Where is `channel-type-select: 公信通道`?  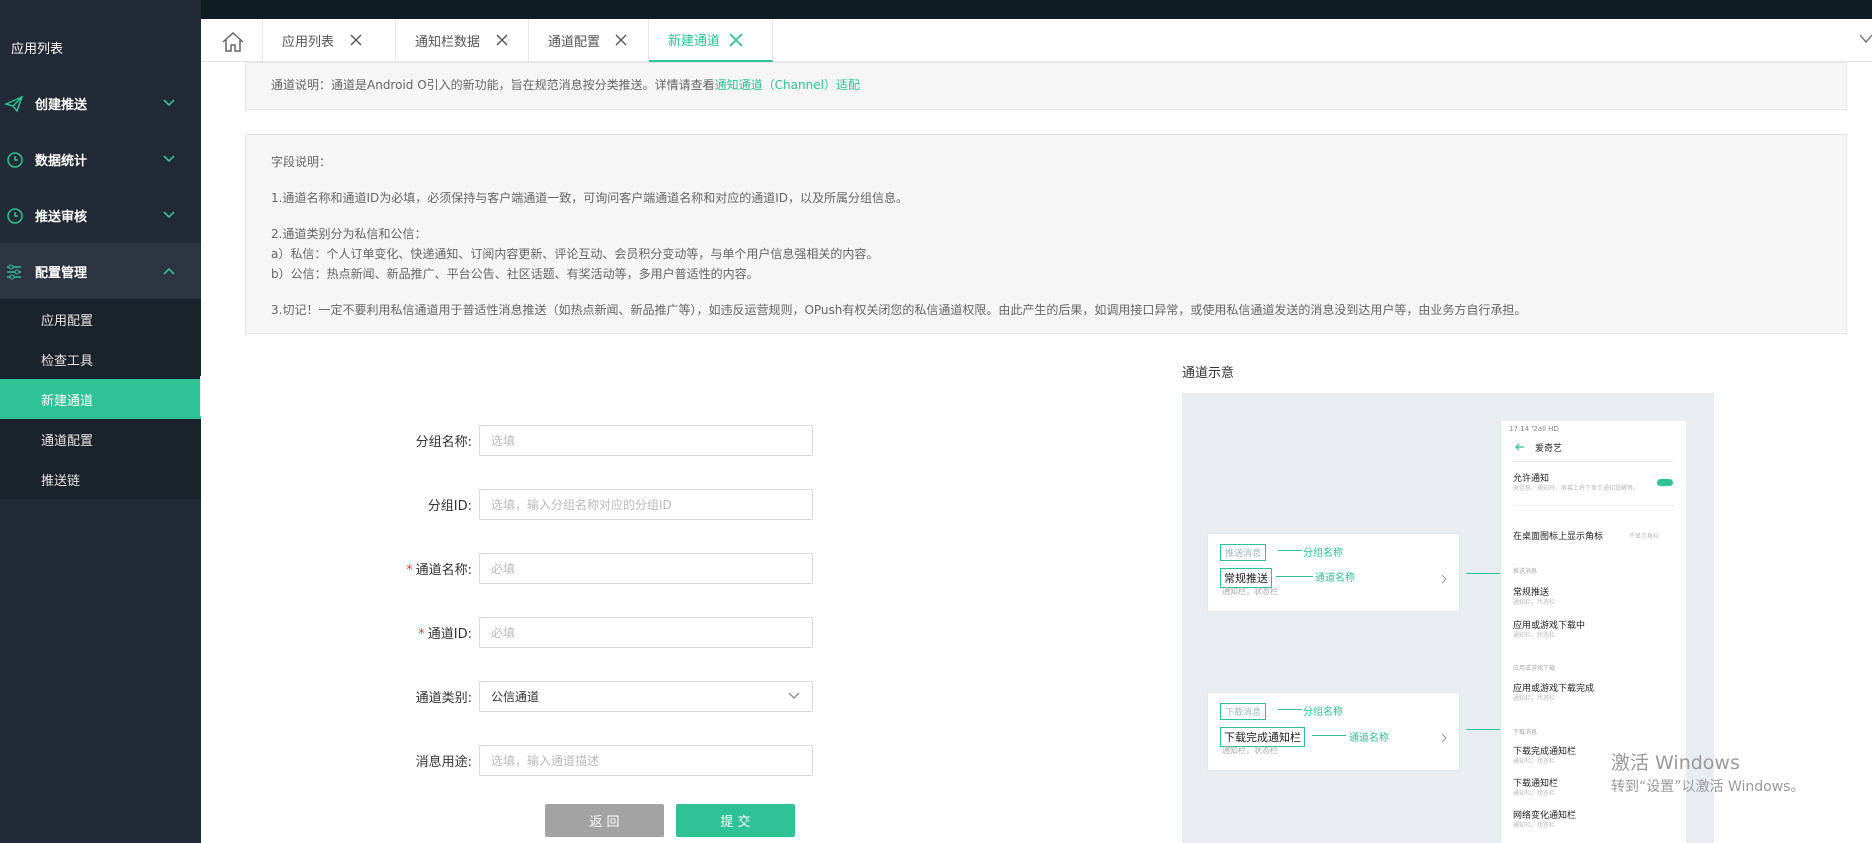 channel-type-select: 公信通道 is located at coordinates (646, 696).